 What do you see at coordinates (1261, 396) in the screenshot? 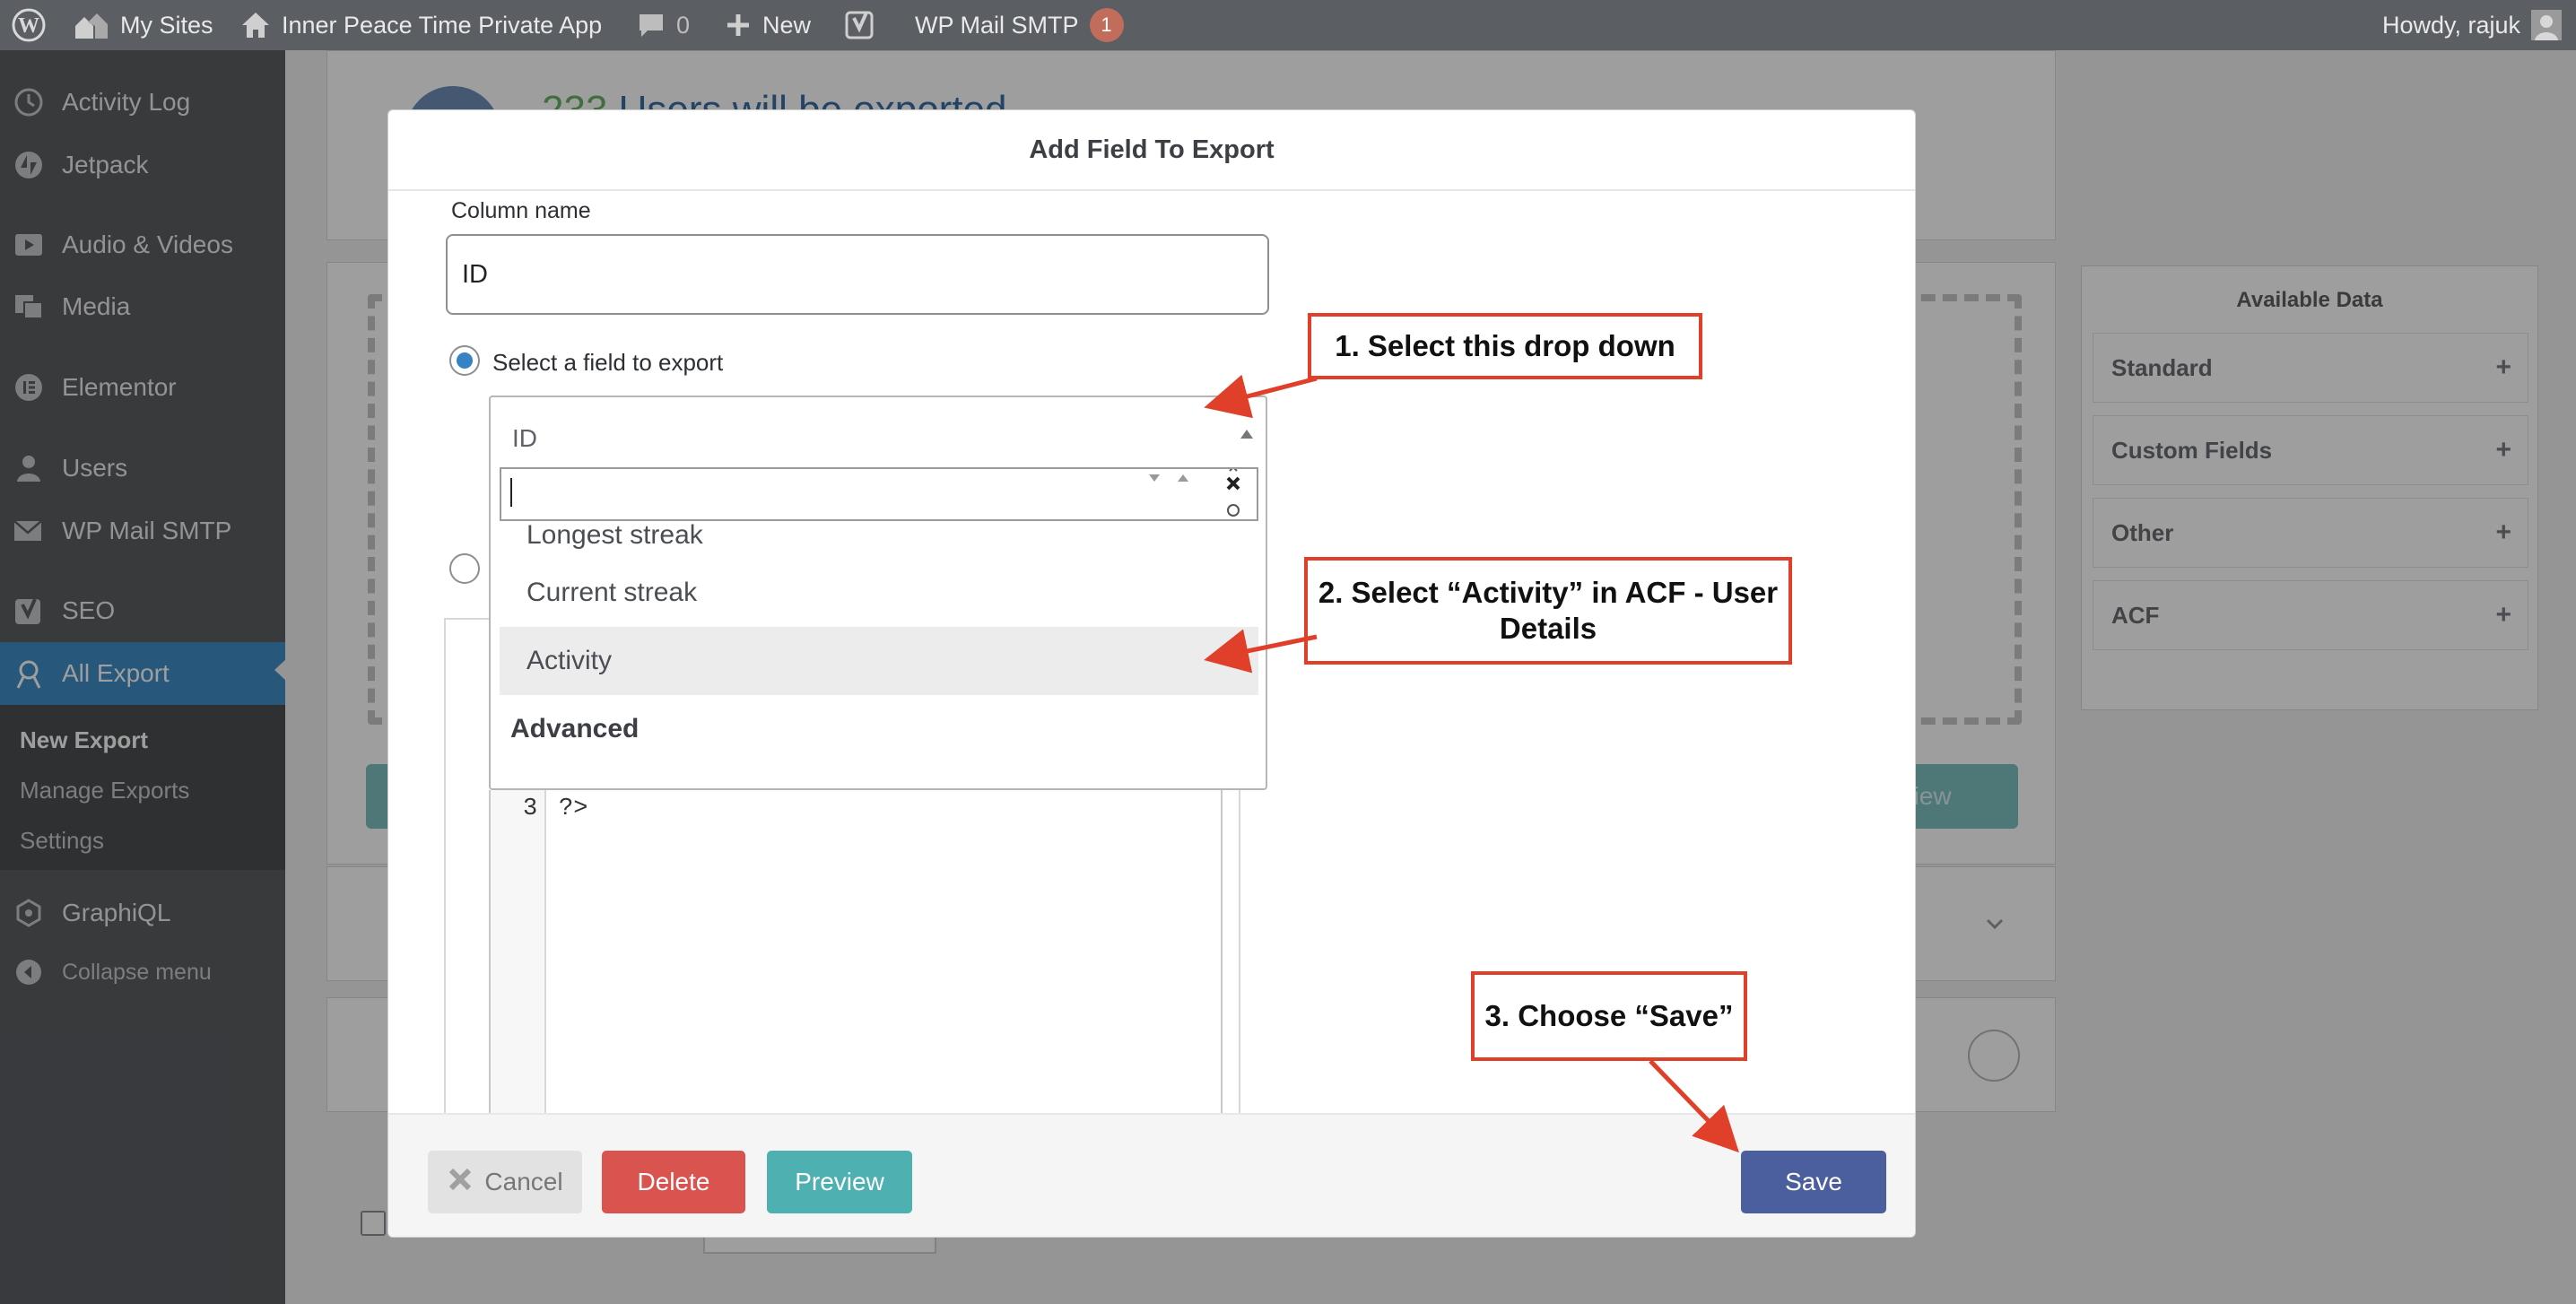
I see `arrow-step1` at bounding box center [1261, 396].